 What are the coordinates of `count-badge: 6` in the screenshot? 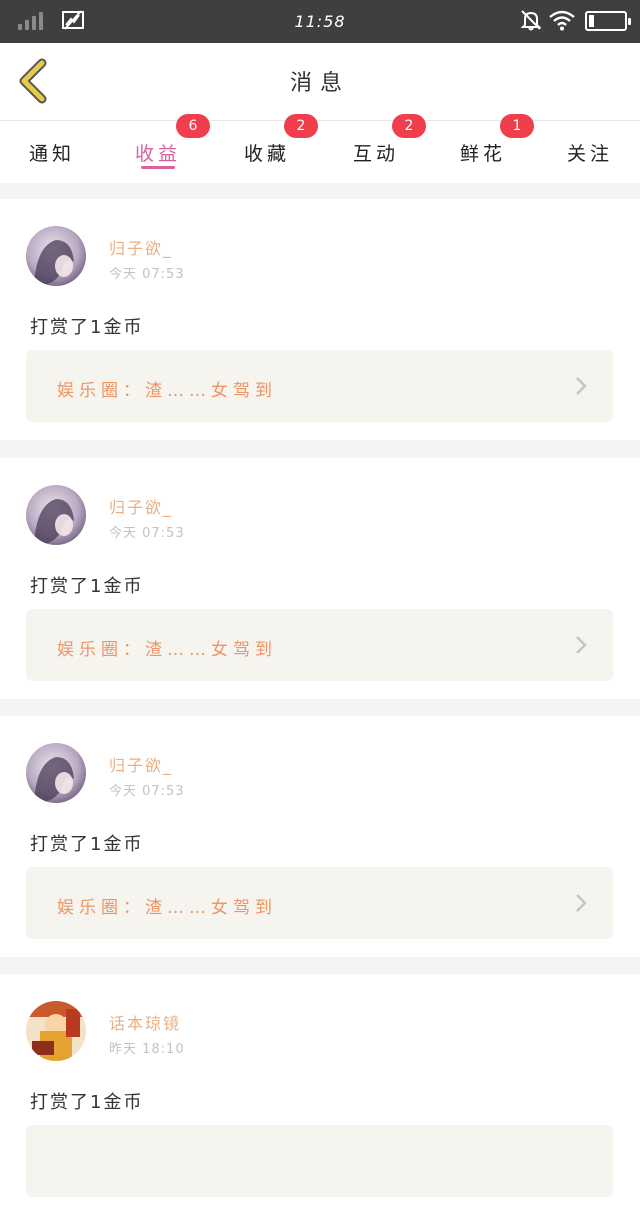 It's located at (193, 126).